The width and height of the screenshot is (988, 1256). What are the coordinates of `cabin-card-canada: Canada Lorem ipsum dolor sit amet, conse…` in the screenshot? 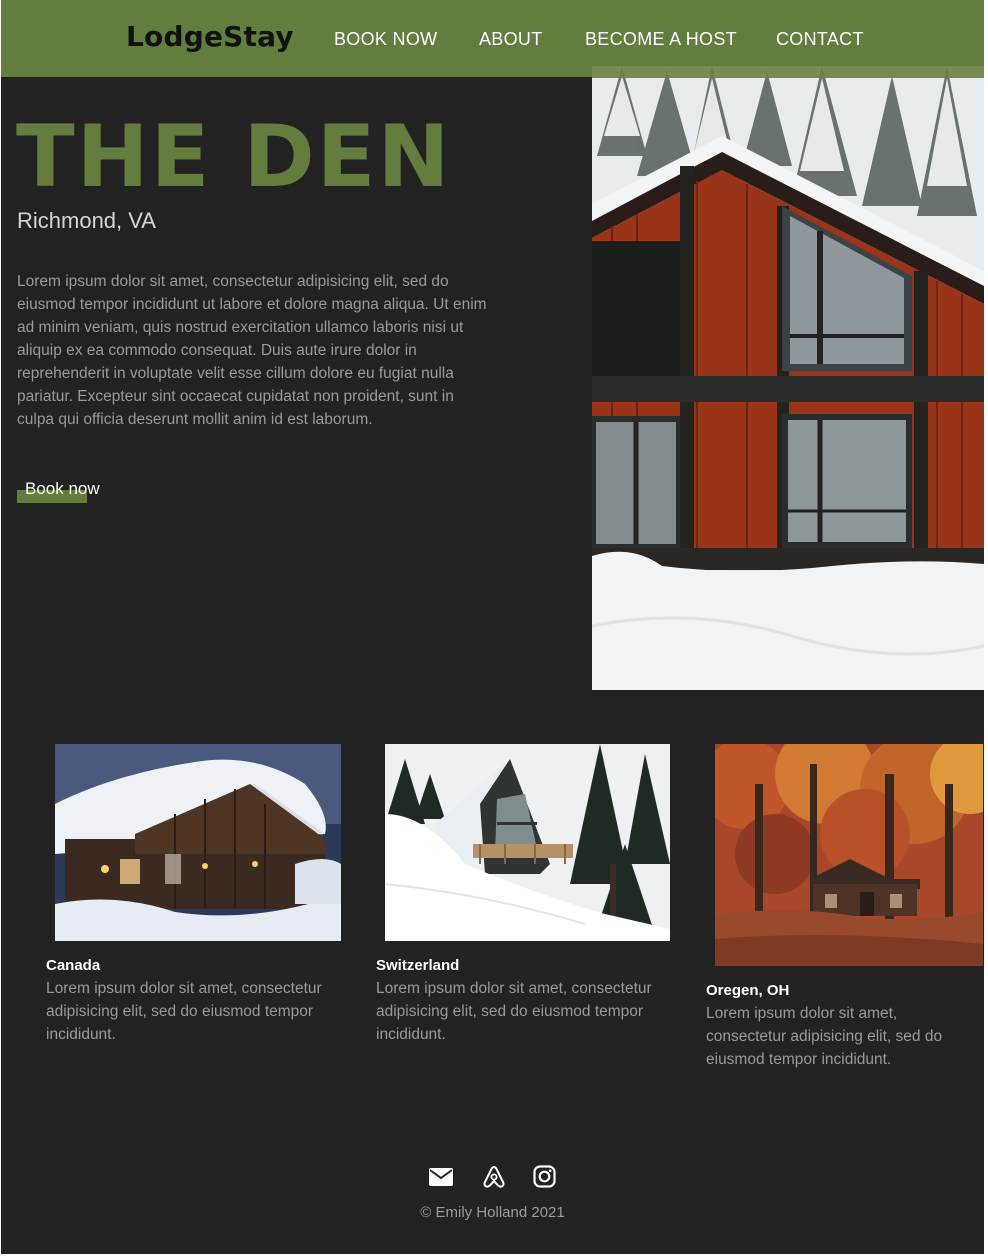 It's located at (196, 895).